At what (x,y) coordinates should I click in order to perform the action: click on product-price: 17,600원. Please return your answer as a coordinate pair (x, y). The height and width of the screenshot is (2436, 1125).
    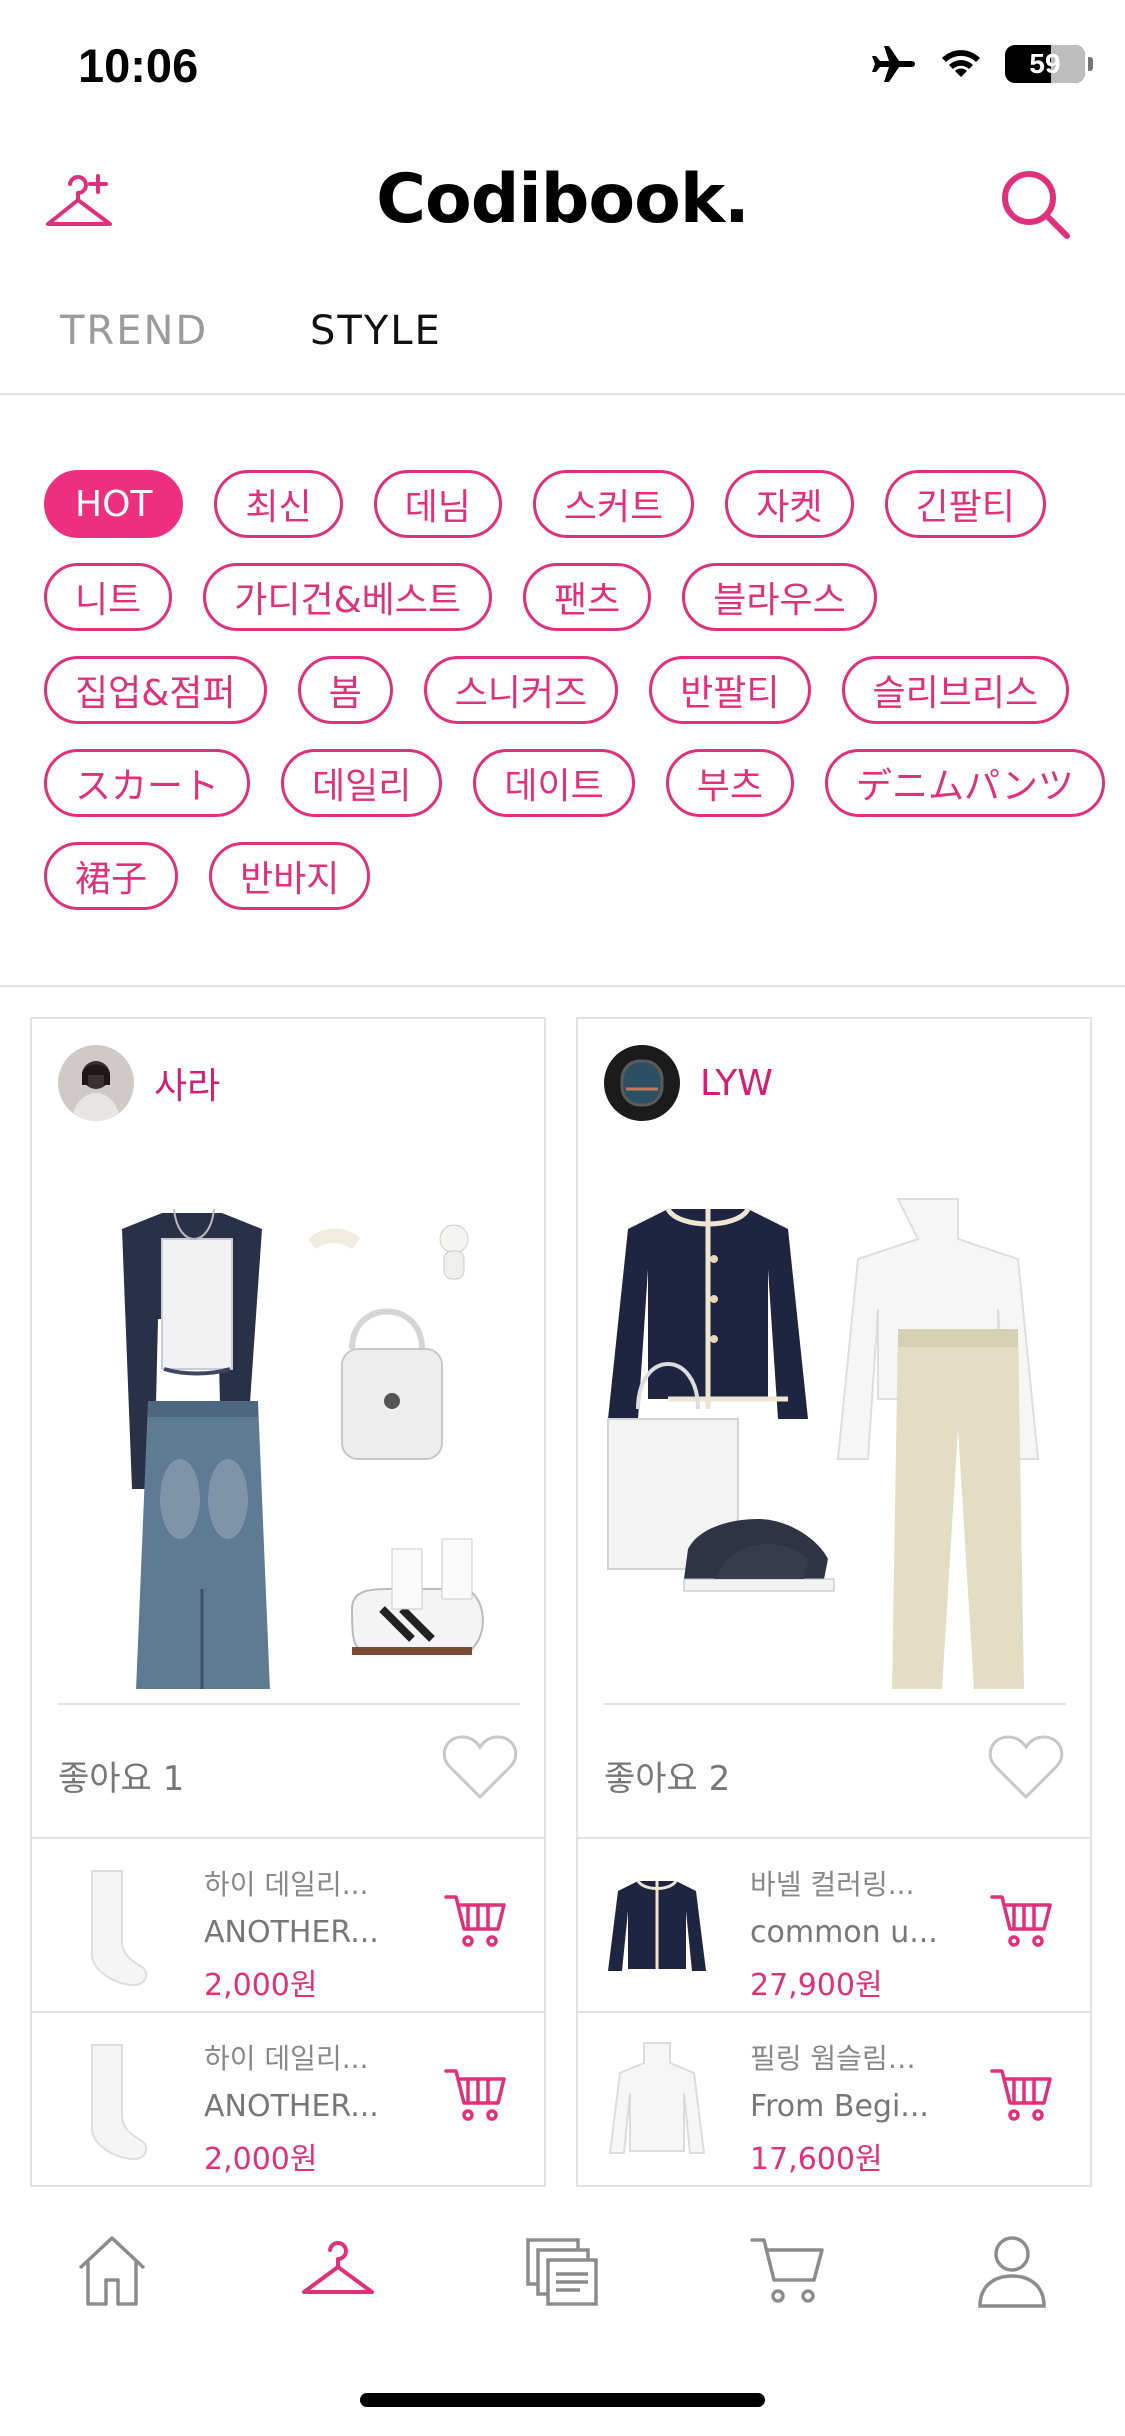
    Looking at the image, I should click on (816, 2159).